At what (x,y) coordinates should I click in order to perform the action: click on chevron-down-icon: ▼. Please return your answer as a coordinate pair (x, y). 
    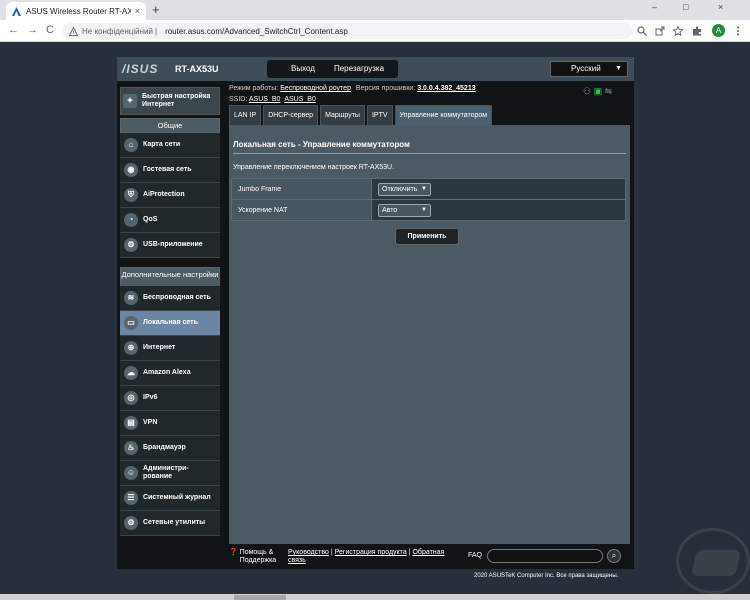
    Looking at the image, I should click on (618, 68).